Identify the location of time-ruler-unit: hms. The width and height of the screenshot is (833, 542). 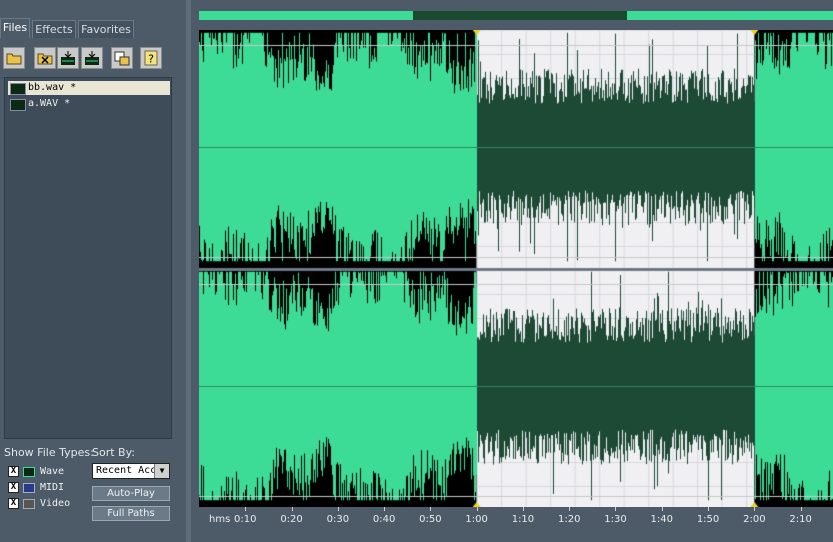
(220, 519).